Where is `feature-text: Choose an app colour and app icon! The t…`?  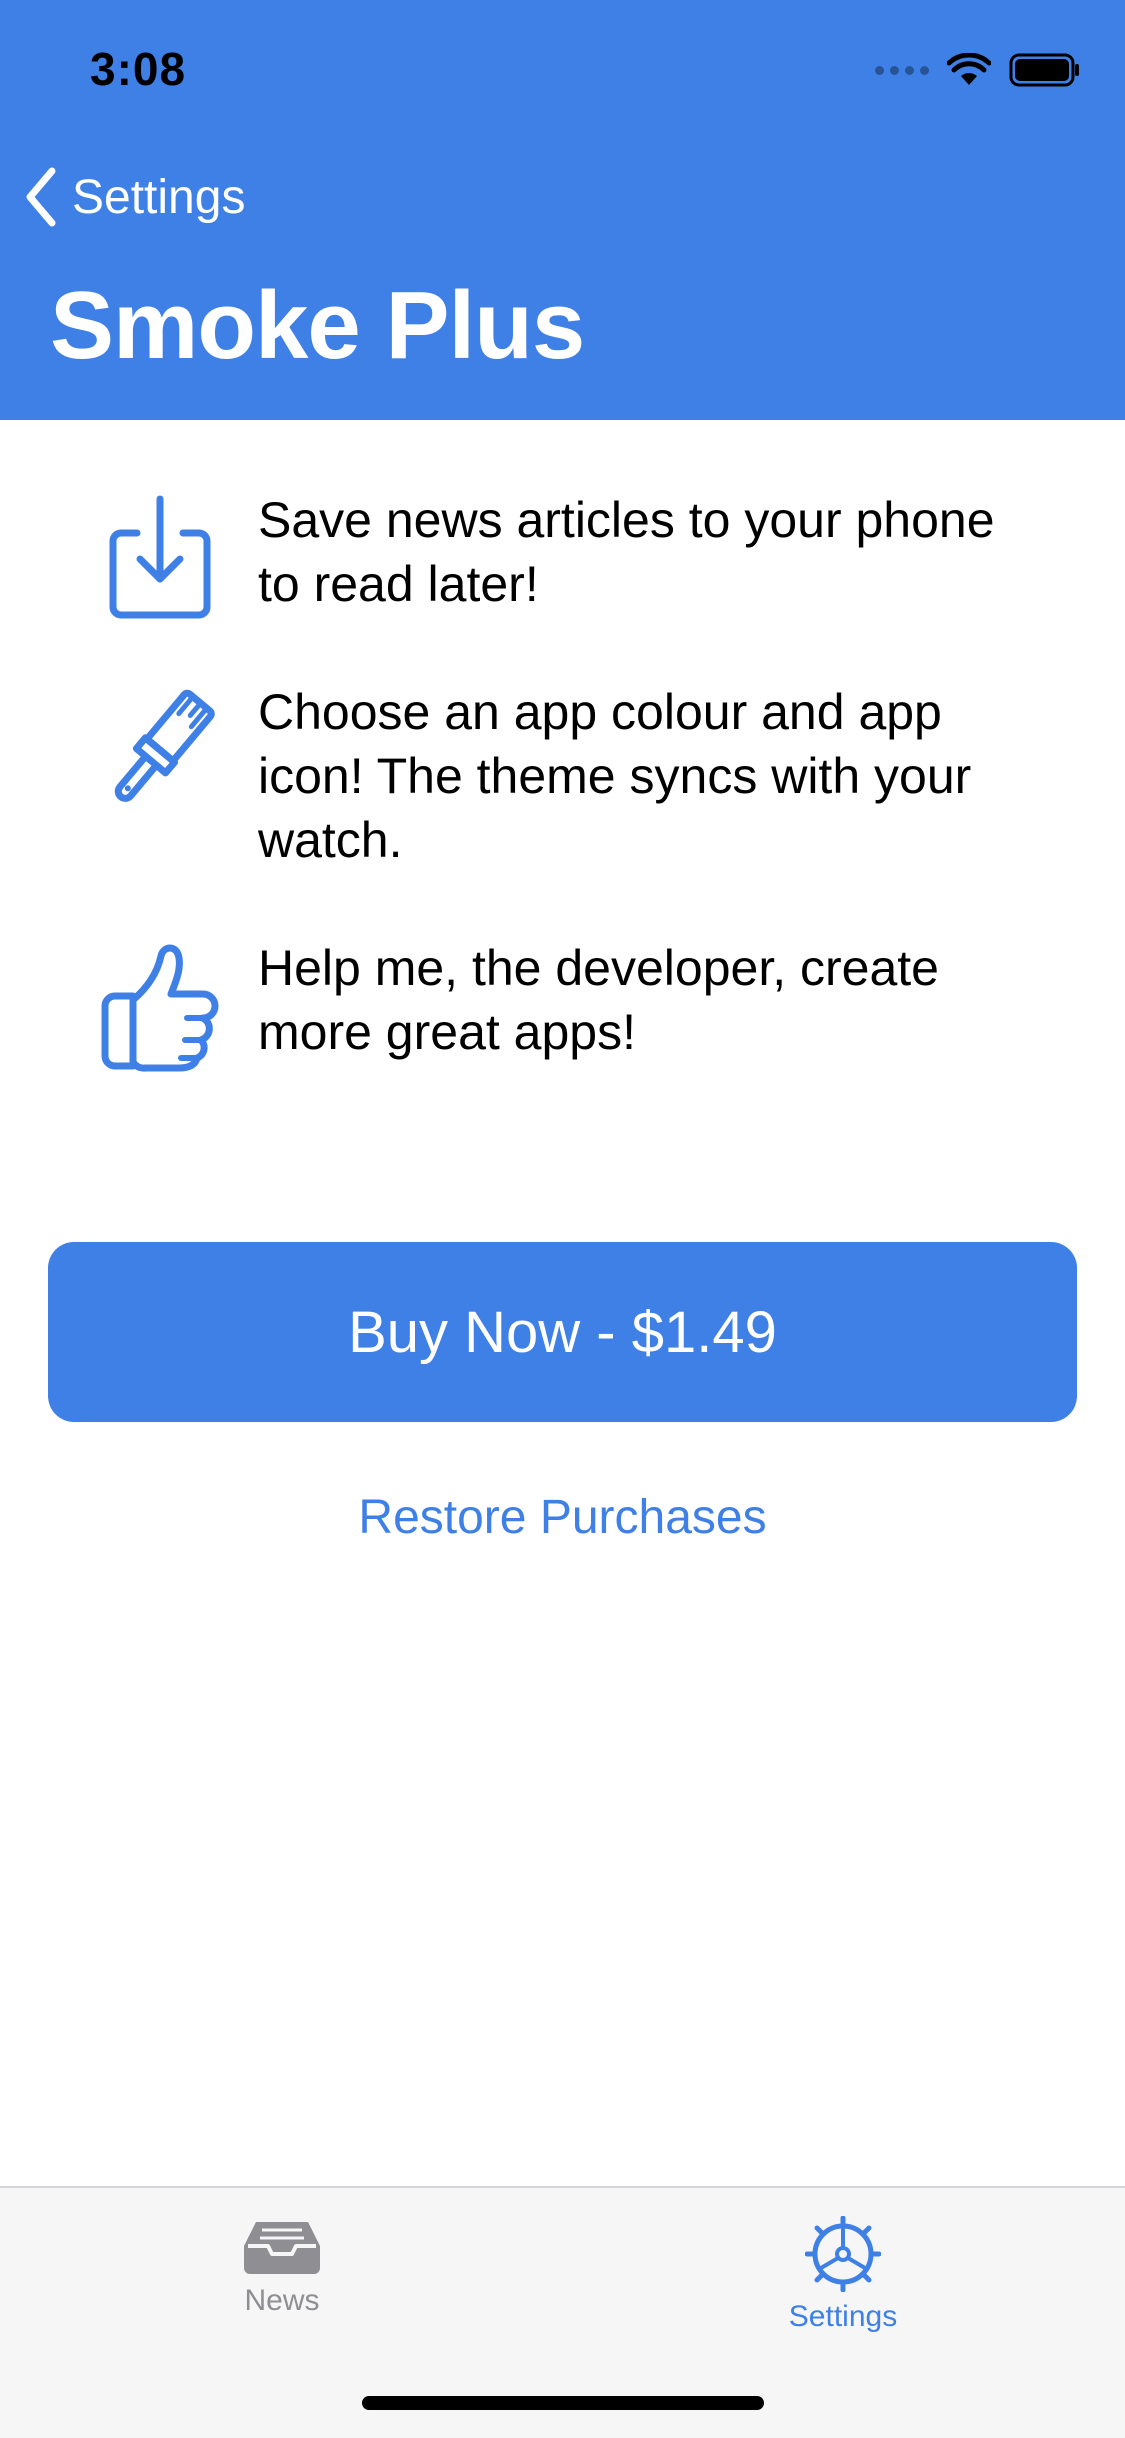
feature-text: Choose an app colour and app icon! The t… is located at coordinates (615, 776).